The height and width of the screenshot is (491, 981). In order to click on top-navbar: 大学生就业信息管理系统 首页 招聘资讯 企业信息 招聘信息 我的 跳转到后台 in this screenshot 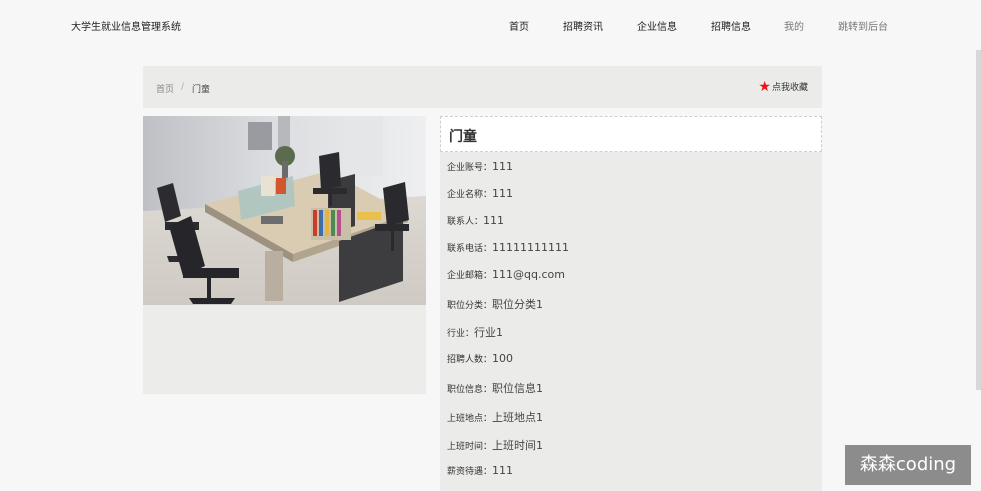, I will do `click(490, 25)`.